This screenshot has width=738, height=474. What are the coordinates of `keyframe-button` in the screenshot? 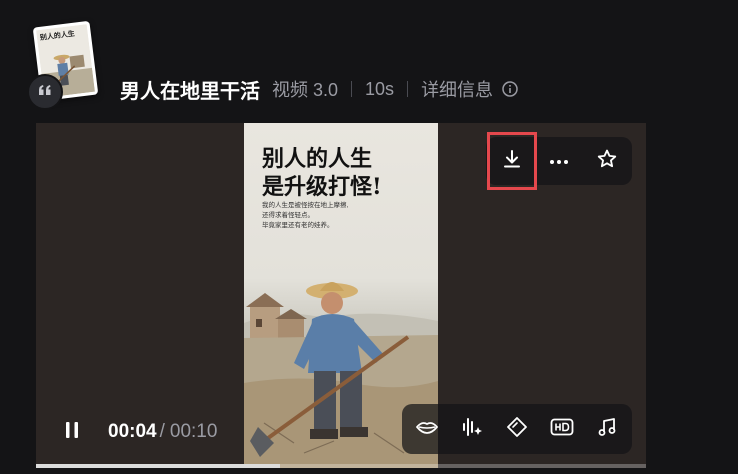 It's located at (517, 429).